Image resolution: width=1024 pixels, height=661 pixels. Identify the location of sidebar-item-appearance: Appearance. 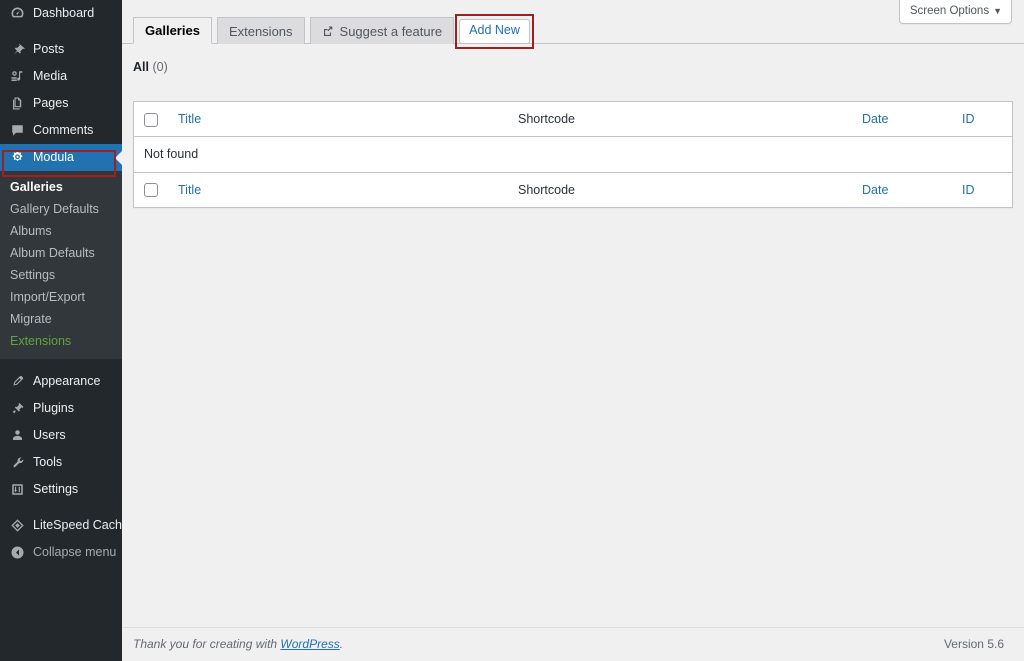
(61, 381).